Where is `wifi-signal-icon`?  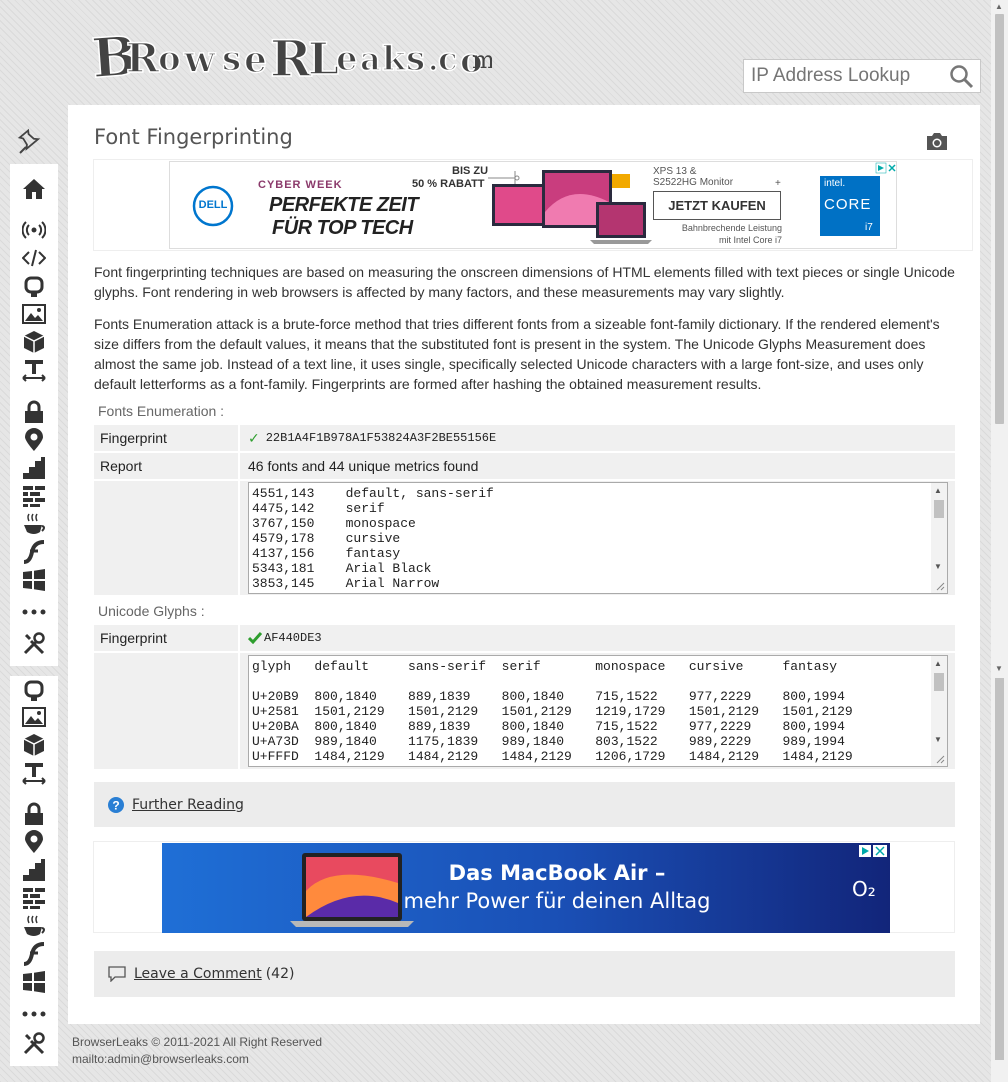
wifi-signal-icon is located at coordinates (34, 230).